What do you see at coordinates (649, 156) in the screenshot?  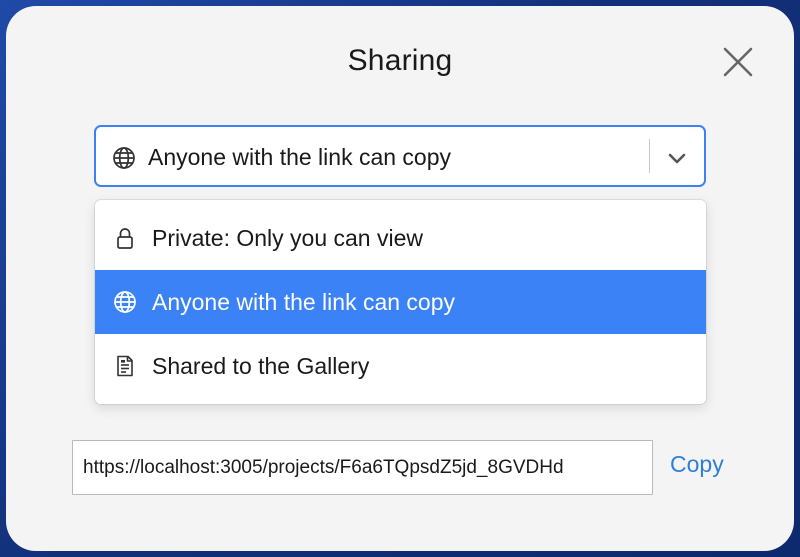 I see `select-separator` at bounding box center [649, 156].